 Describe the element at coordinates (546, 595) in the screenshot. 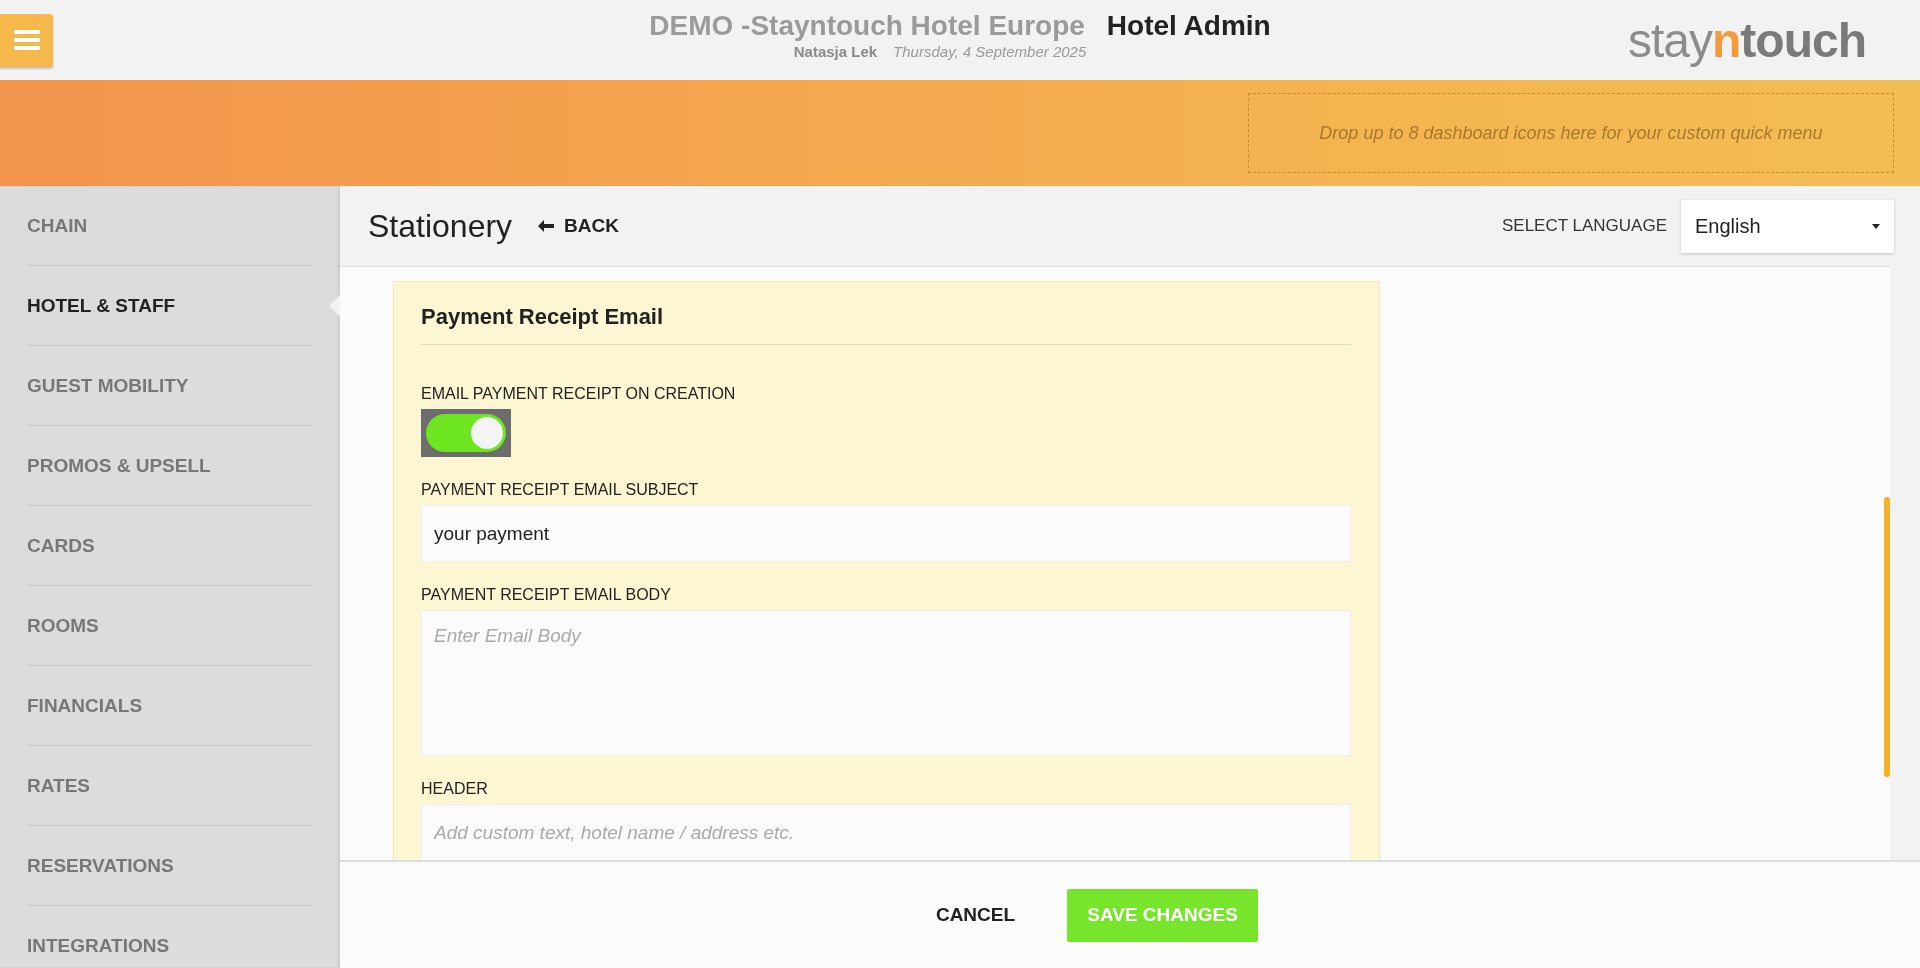

I see `field-label: PAYMENT RECEIPT EMAIL BODY` at that location.